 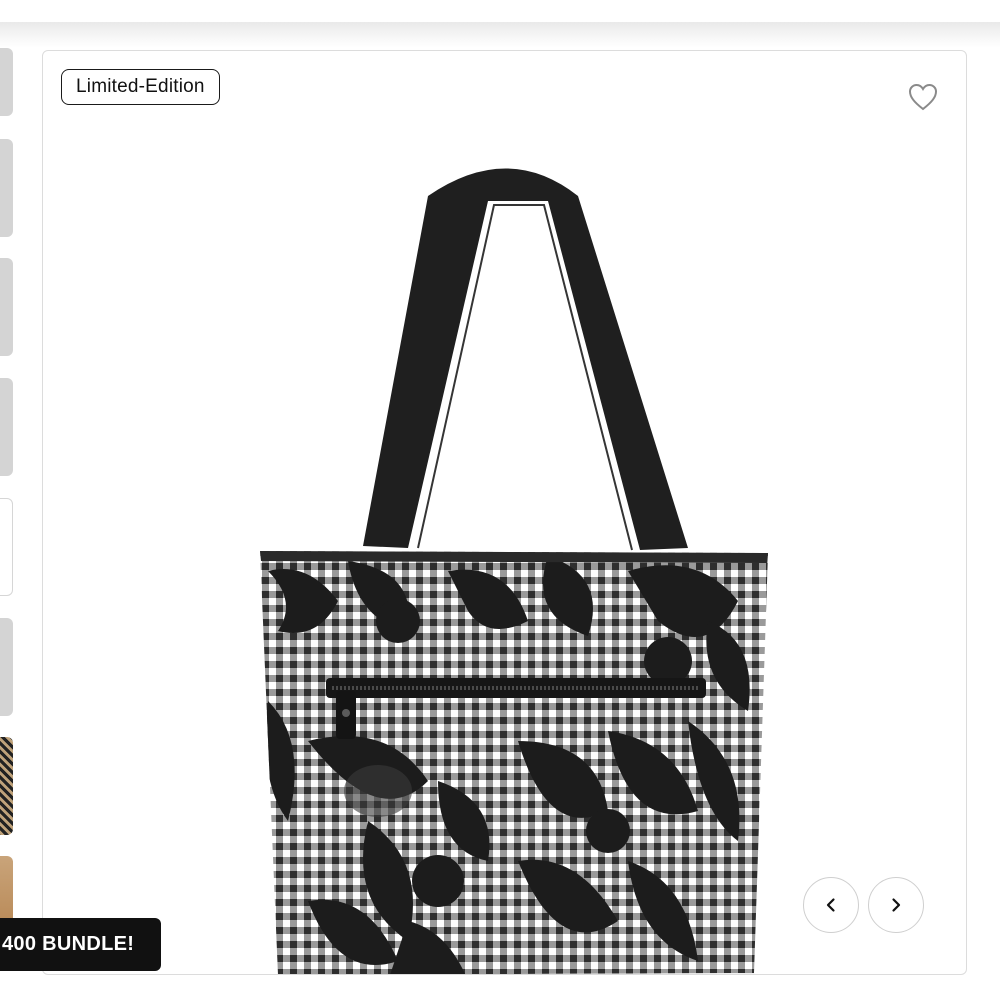 I want to click on previous-image-button, so click(x=831, y=905).